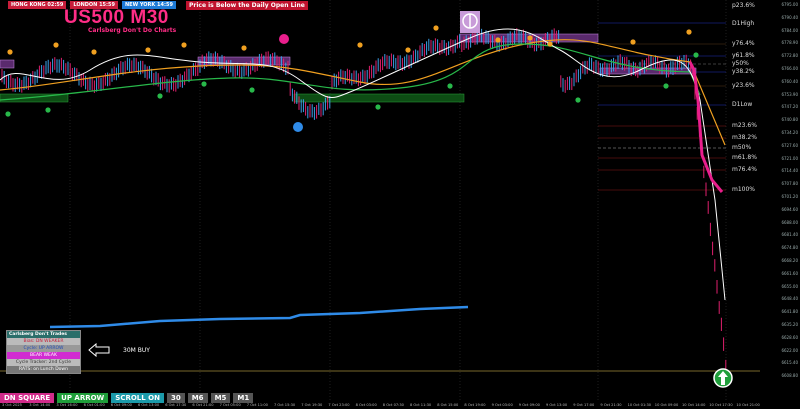 The image size is (800, 409). I want to click on time-tick: 3 Oct 16:00, so click(67, 405).